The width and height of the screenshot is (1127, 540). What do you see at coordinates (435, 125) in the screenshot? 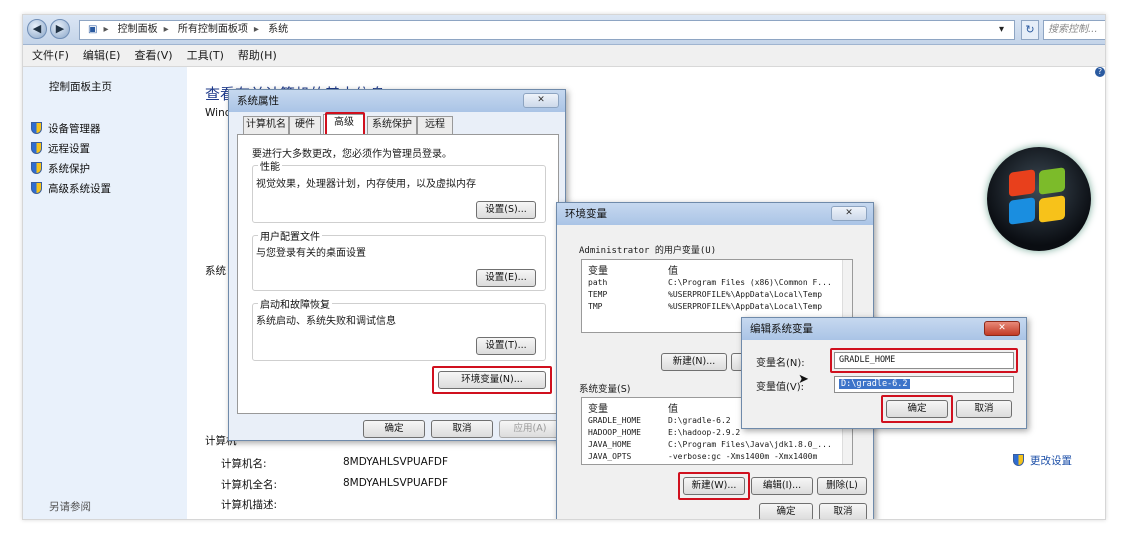
I see `tab-remote: 远程` at bounding box center [435, 125].